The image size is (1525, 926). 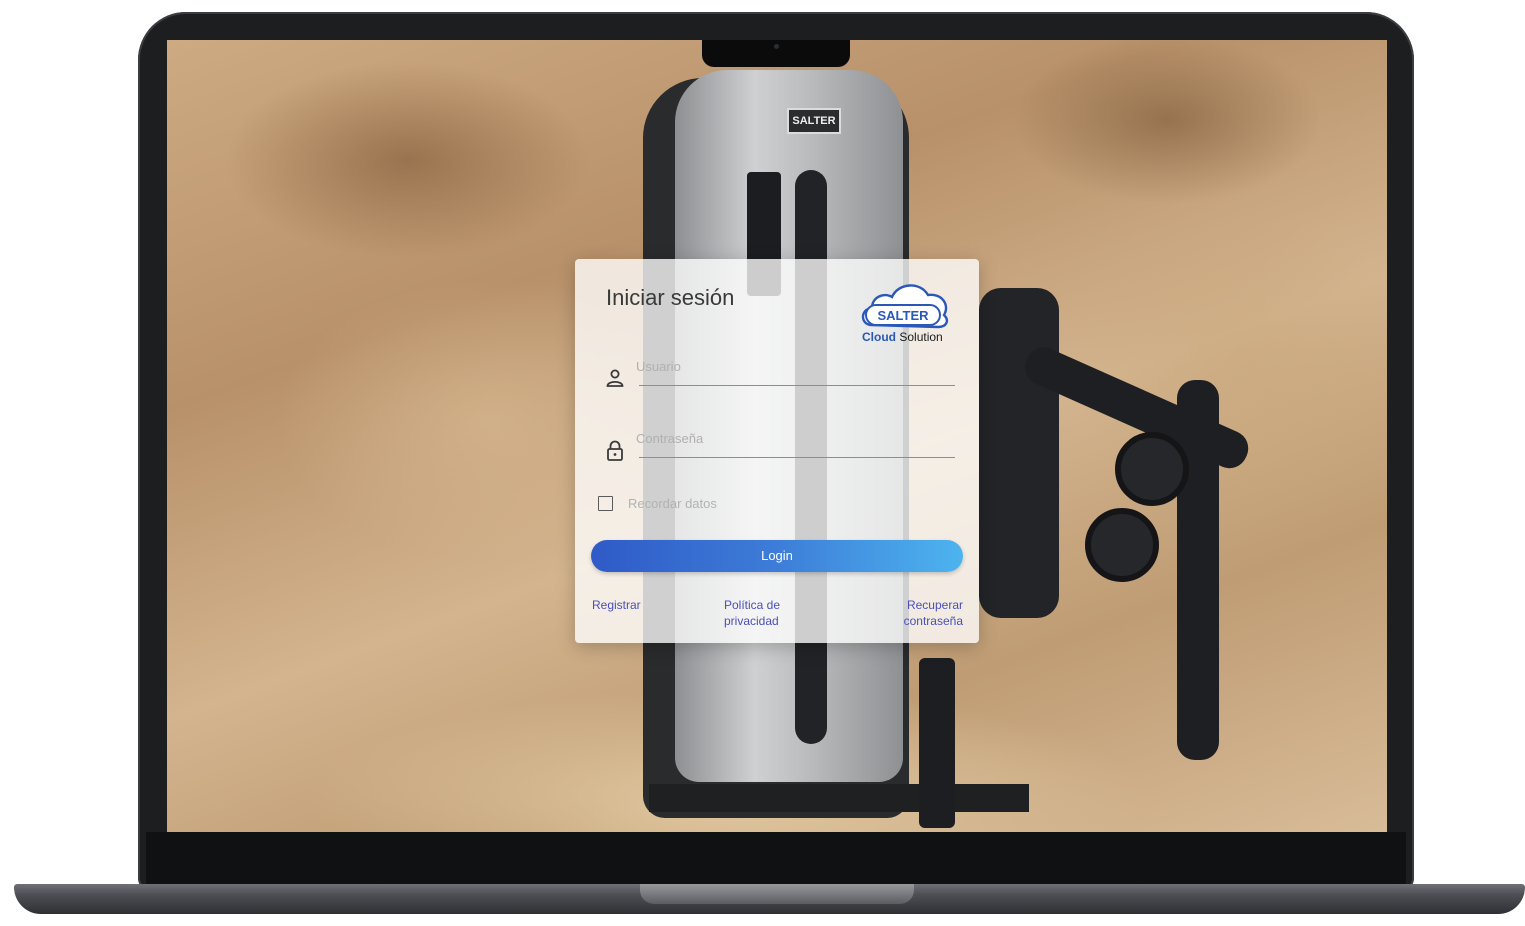 What do you see at coordinates (921, 337) in the screenshot?
I see `logo-sub-rest: Solution` at bounding box center [921, 337].